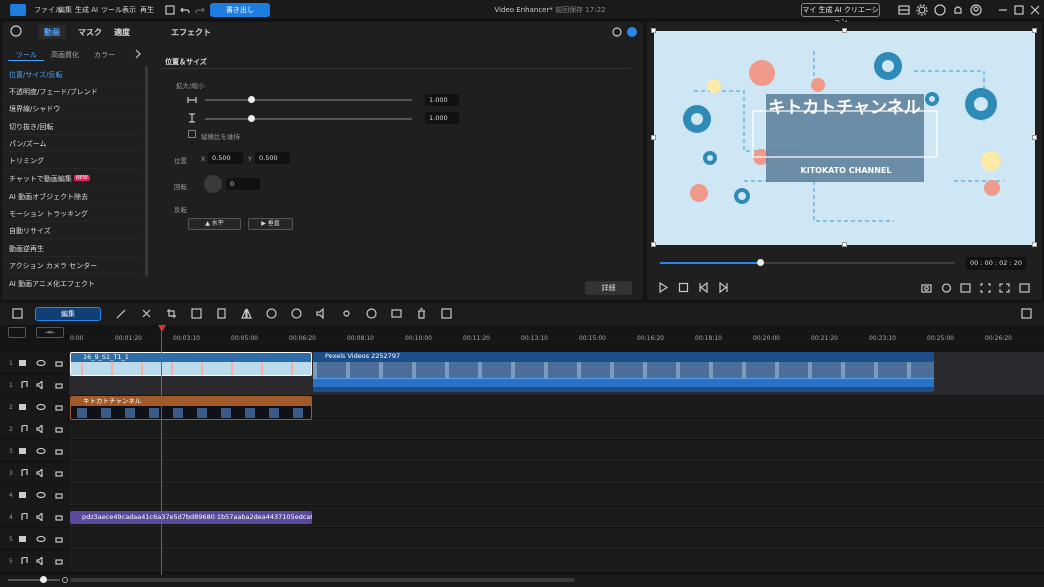  What do you see at coordinates (246, 313) in the screenshot?
I see `mirror-icon` at bounding box center [246, 313].